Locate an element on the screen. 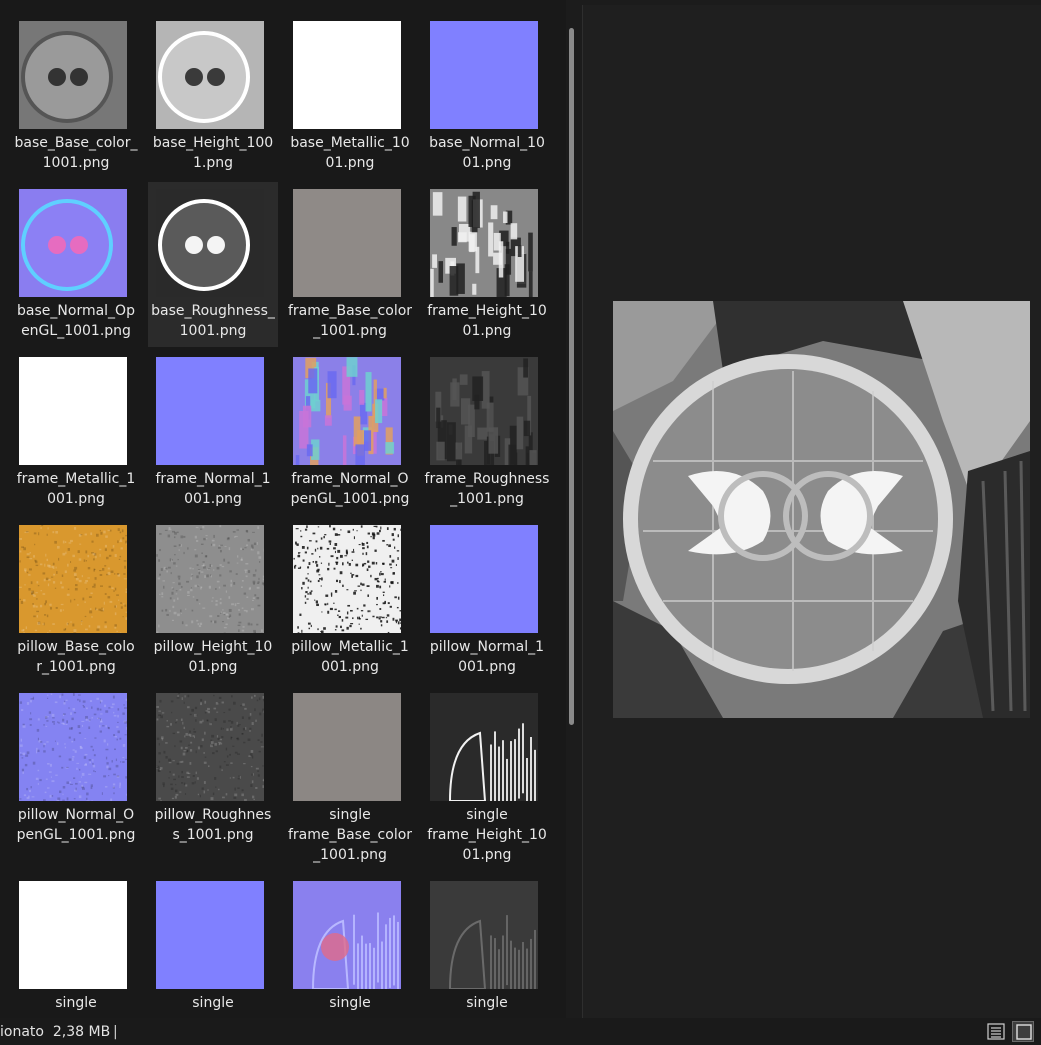 Image resolution: width=1041 pixels, height=1045 pixels. file-name: frame_Metallic_1 001.png is located at coordinates (76, 489).